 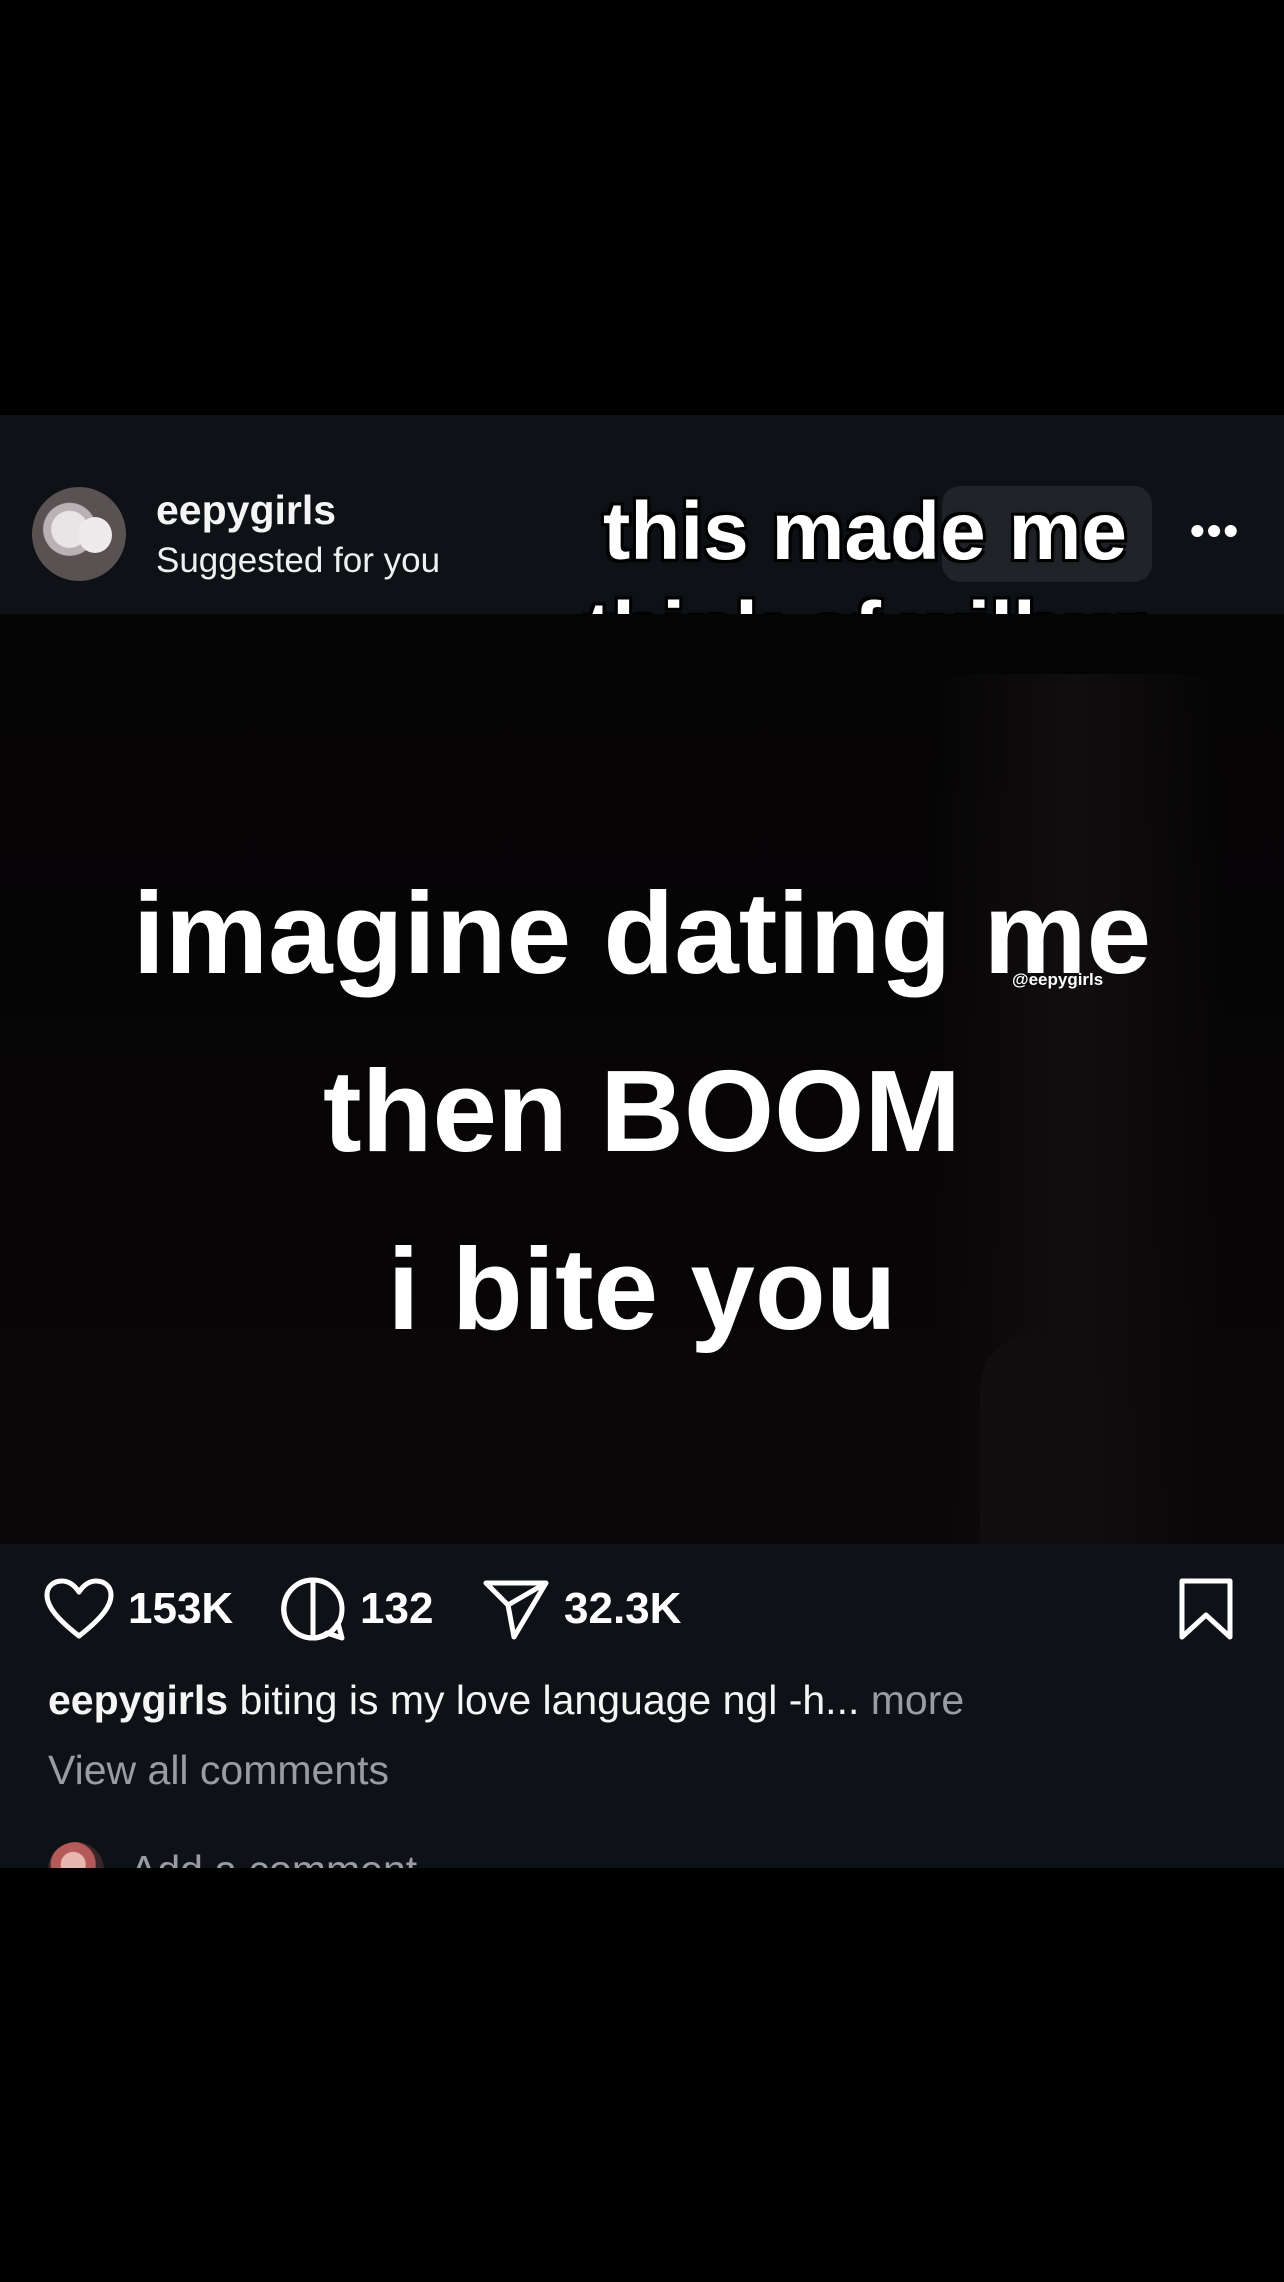 What do you see at coordinates (1218, 531) in the screenshot?
I see `more-icon: •••` at bounding box center [1218, 531].